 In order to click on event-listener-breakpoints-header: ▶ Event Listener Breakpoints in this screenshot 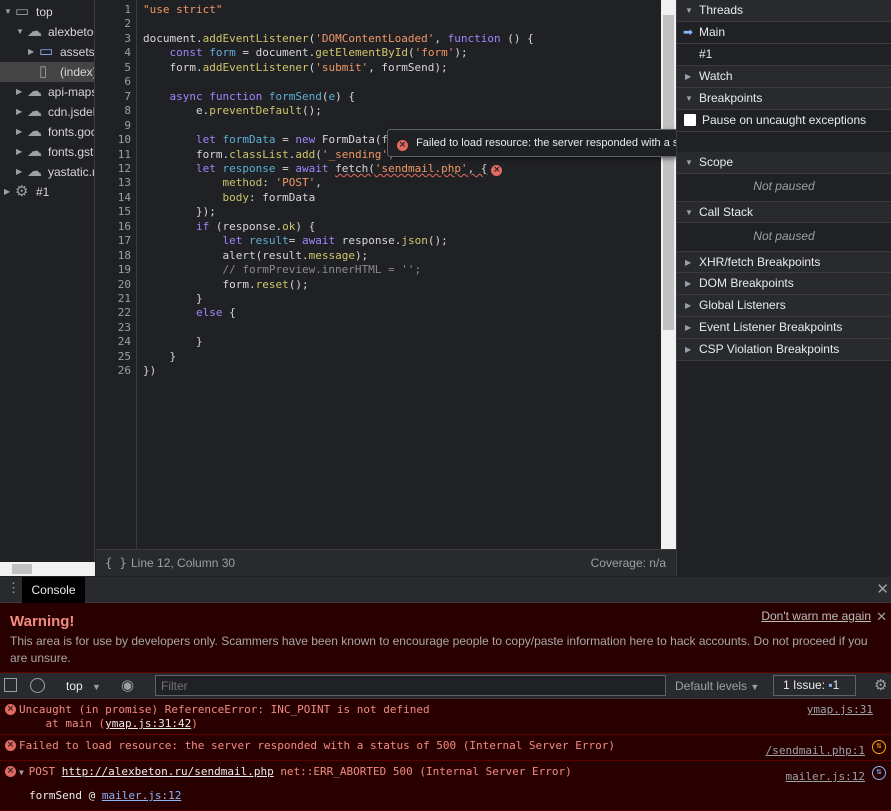, I will do `click(784, 328)`.